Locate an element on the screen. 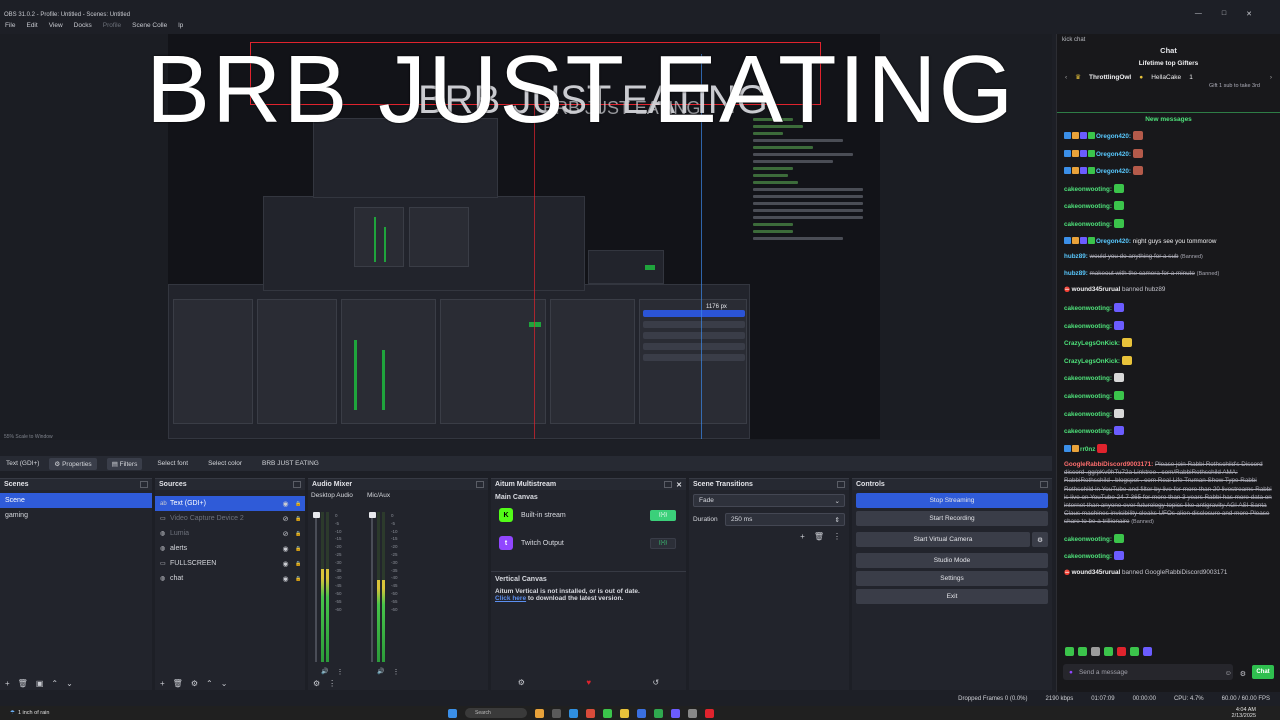 This screenshot has width=1280, height=720. menu-docks: Docks is located at coordinates (83, 28).